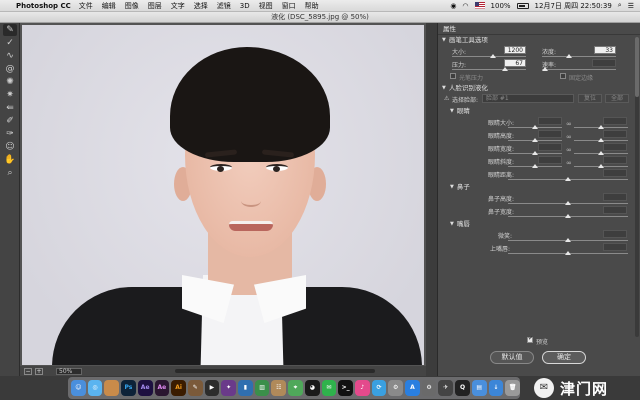  What do you see at coordinates (312, 6) in the screenshot?
I see `menu-help: 帮助` at bounding box center [312, 6].